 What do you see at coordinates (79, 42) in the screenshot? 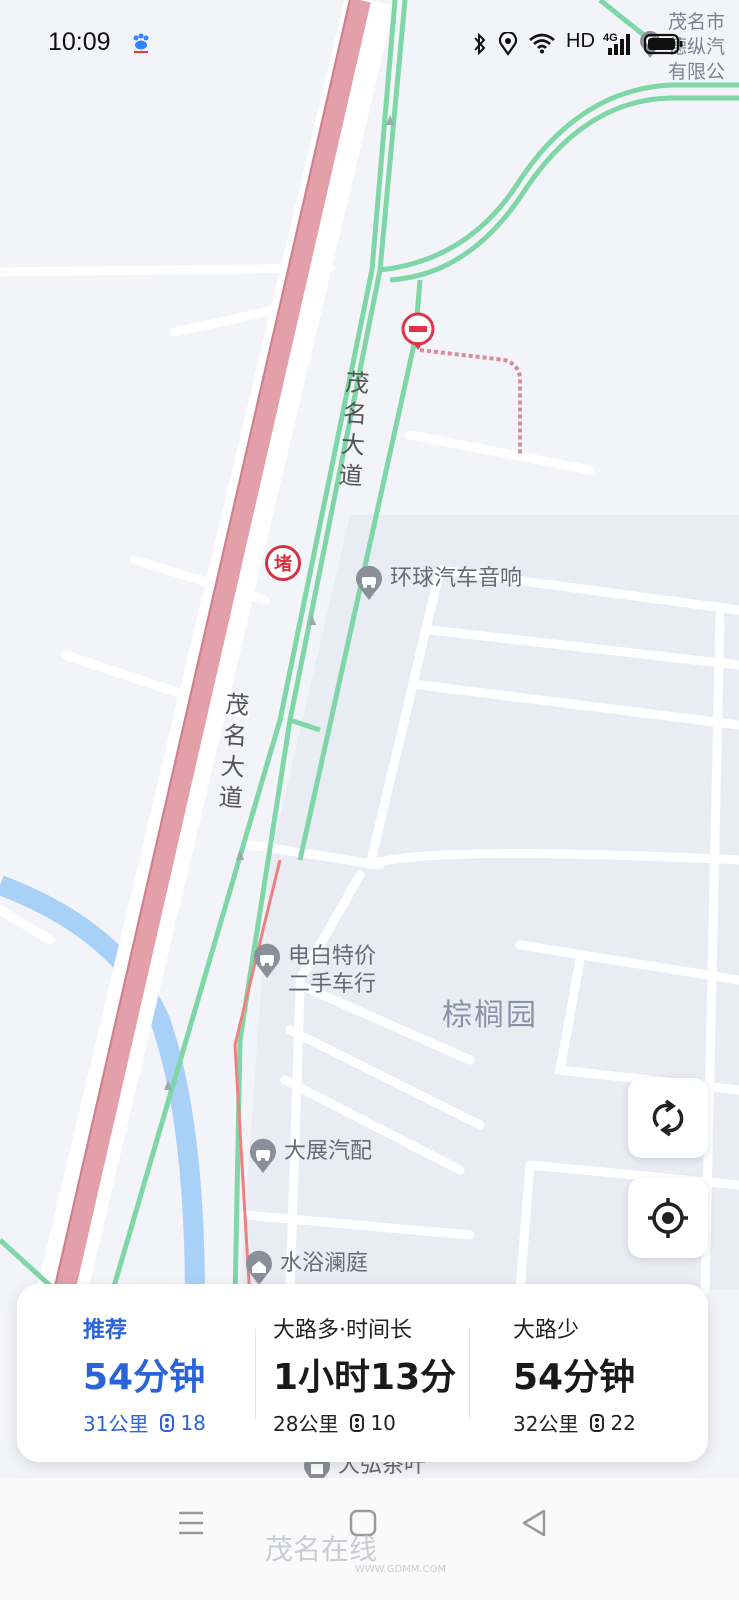
I see `status-time: 10:09` at bounding box center [79, 42].